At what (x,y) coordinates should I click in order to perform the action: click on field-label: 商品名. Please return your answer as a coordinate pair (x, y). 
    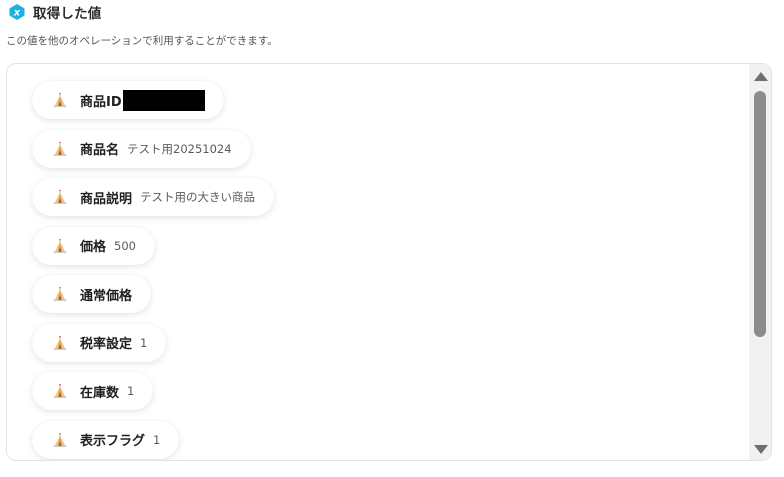
    Looking at the image, I should click on (100, 150).